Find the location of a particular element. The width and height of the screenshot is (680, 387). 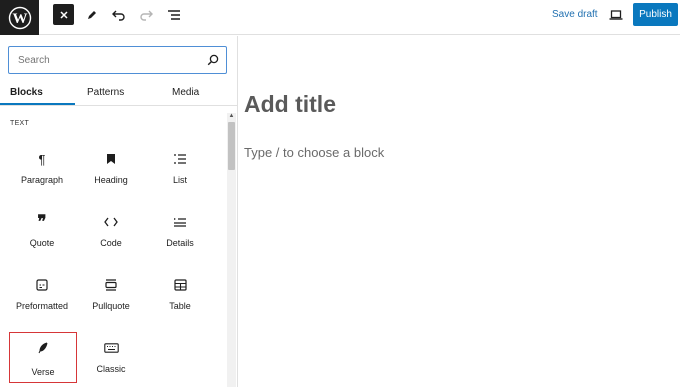

block-label: Details is located at coordinates (180, 243).